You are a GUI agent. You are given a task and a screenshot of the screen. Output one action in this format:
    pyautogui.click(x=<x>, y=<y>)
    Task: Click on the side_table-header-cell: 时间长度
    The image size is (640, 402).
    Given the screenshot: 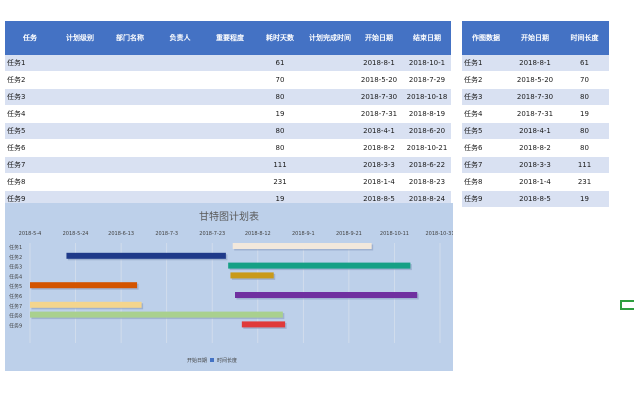 What is the action you would take?
    pyautogui.click(x=584, y=38)
    